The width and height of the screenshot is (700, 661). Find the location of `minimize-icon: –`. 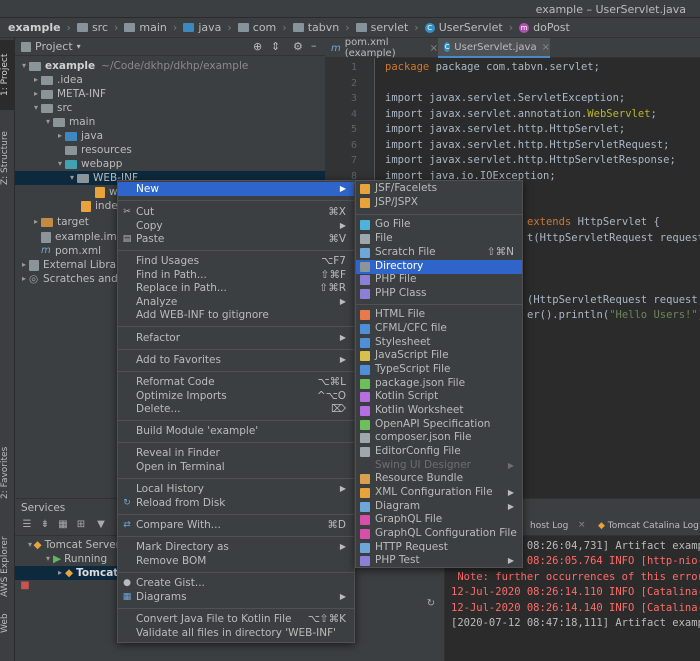

minimize-icon: – is located at coordinates (314, 45).